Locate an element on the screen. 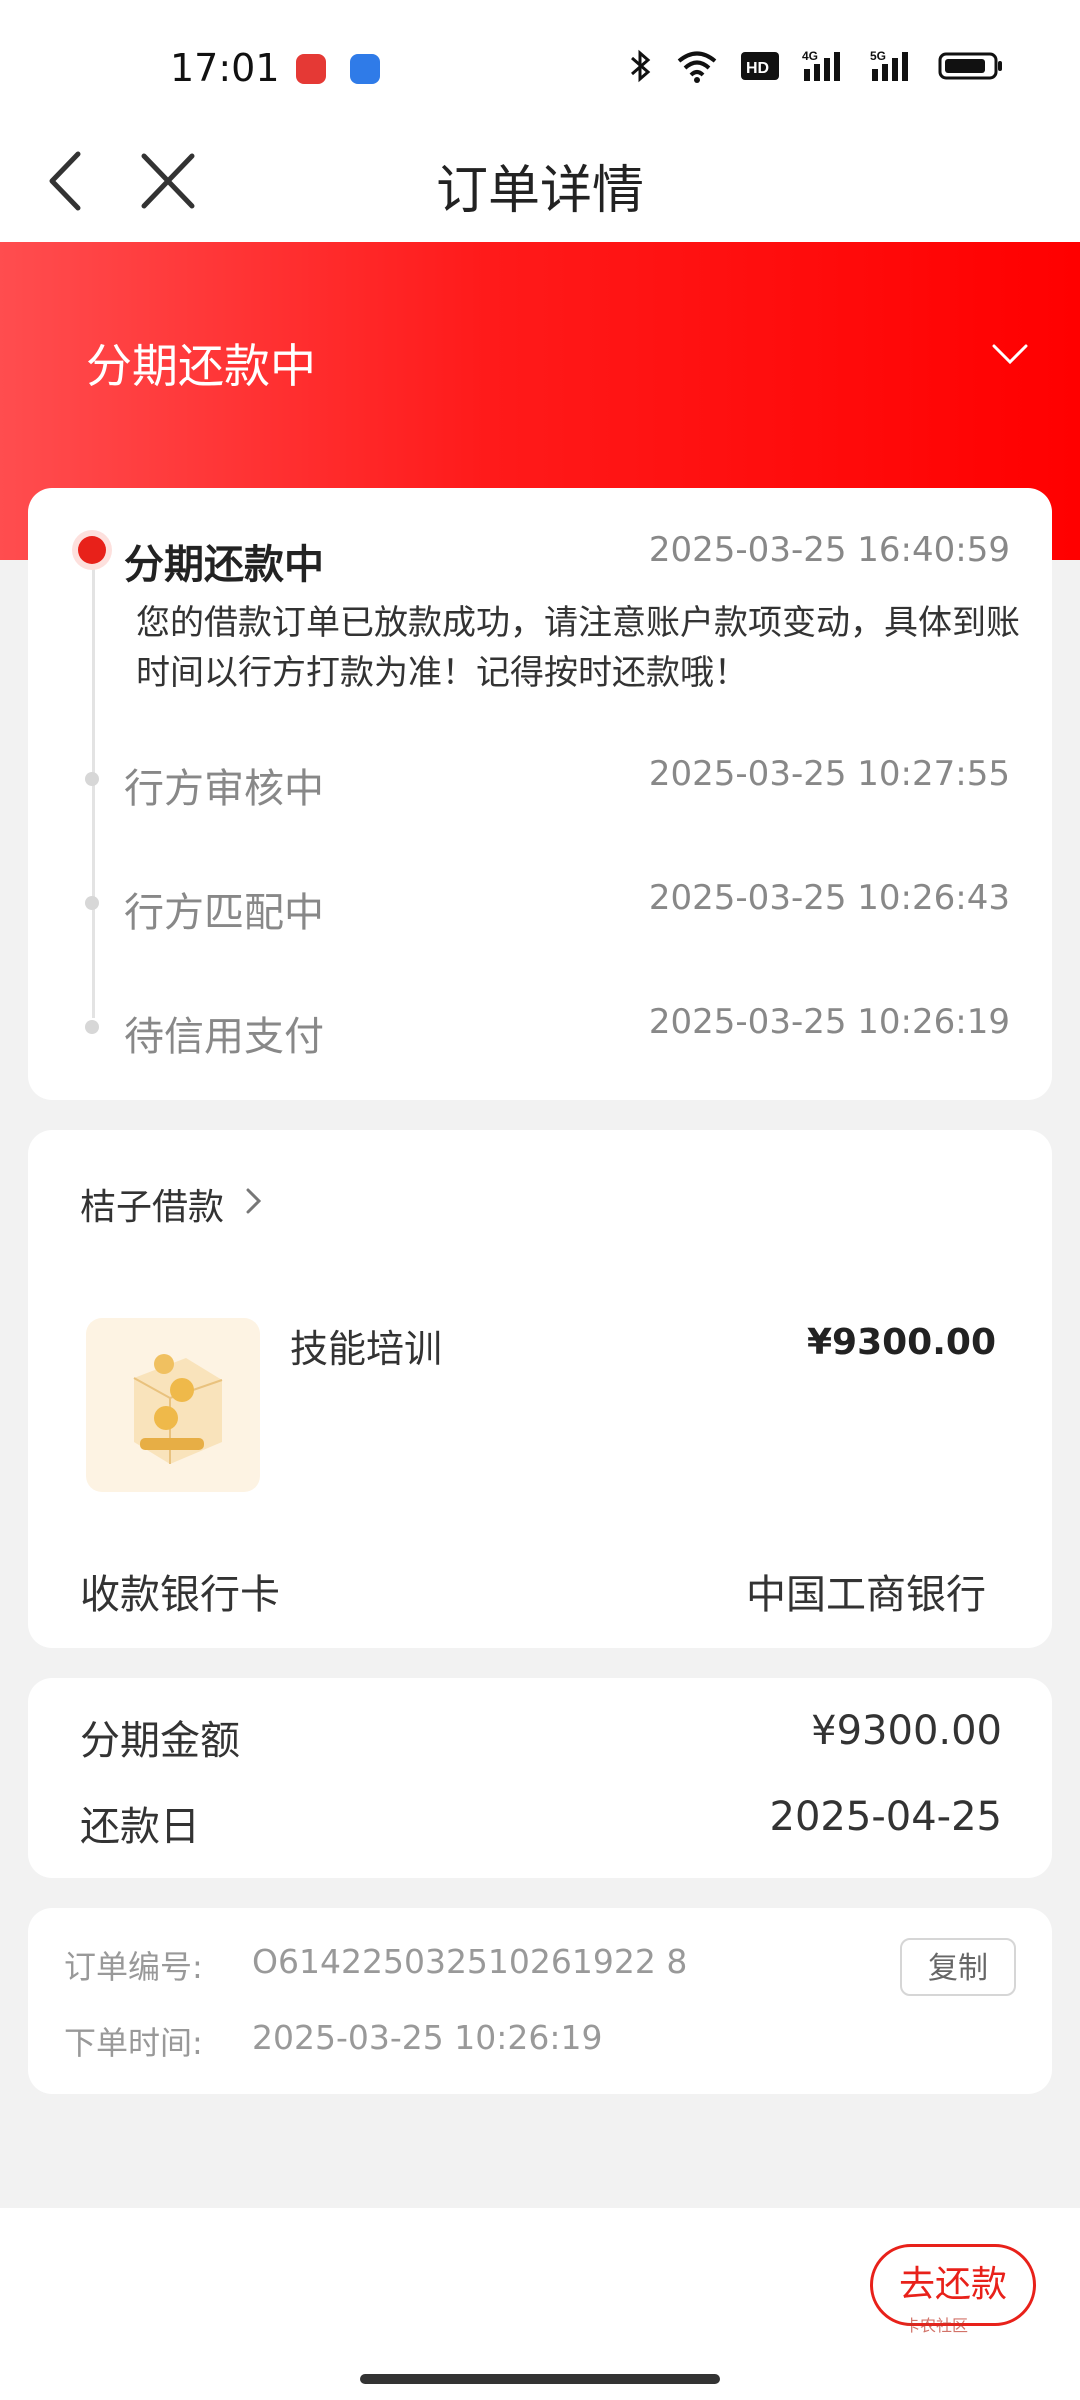 The height and width of the screenshot is (2400, 1080). product-price: ¥9300.00 is located at coordinates (901, 1342).